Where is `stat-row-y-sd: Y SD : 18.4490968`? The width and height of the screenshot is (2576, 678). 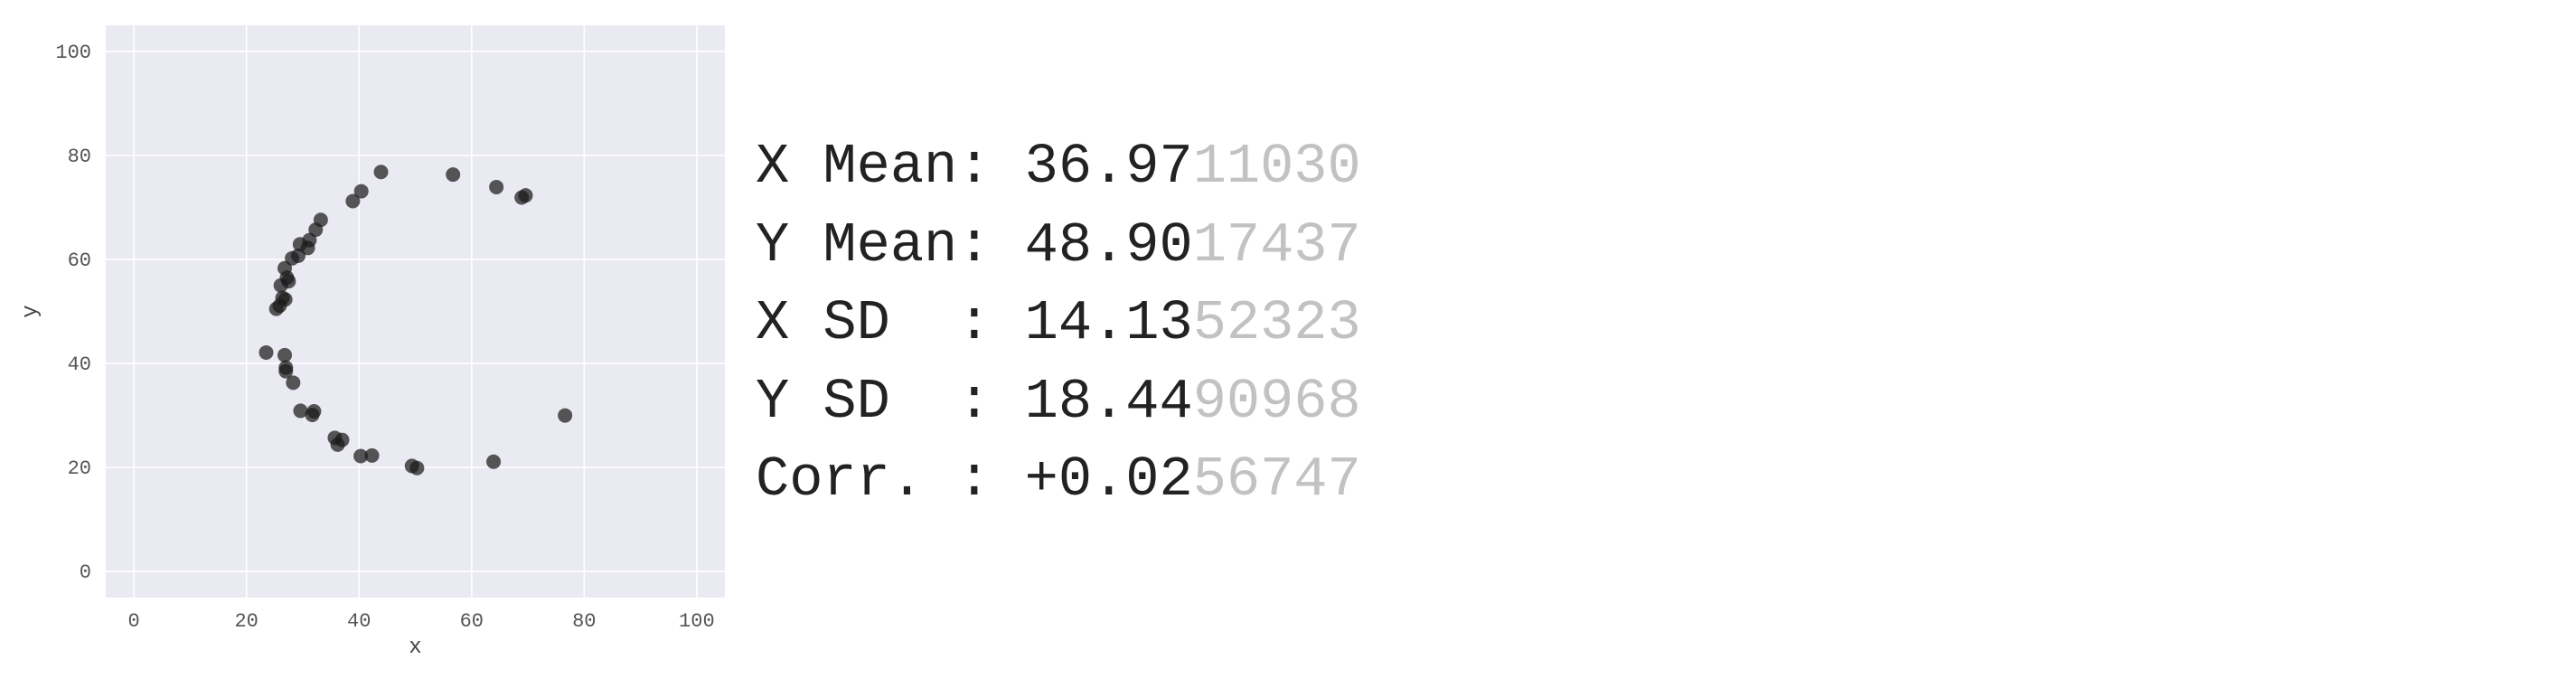
stat-row-y-sd: Y SD : 18.4490968 is located at coordinates (1058, 402).